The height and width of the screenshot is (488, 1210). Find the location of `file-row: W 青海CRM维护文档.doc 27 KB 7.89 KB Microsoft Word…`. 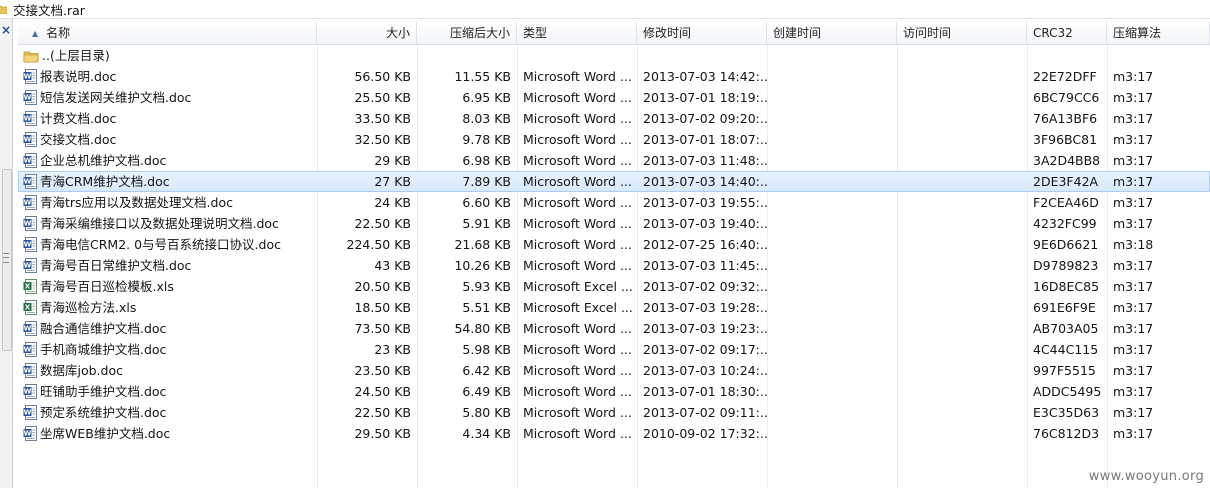

file-row: W 青海CRM维护文档.doc 27 KB 7.89 KB Microsoft Word… is located at coordinates (614, 181).